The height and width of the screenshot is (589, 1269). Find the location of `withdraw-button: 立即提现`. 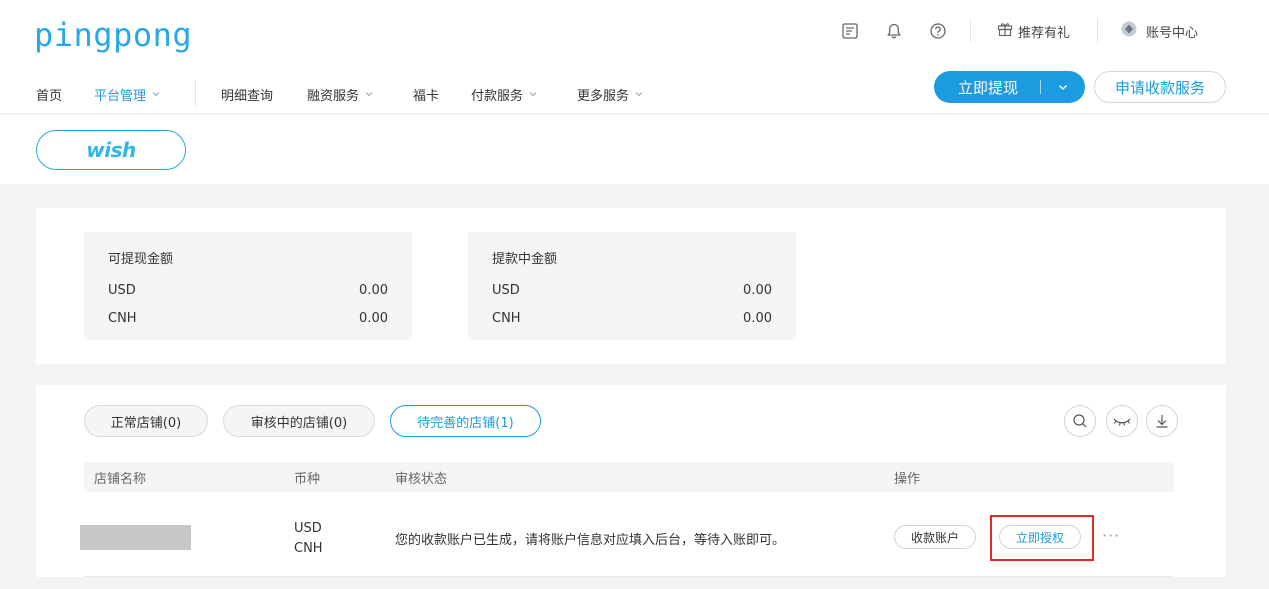

withdraw-button: 立即提现 is located at coordinates (1009, 87).